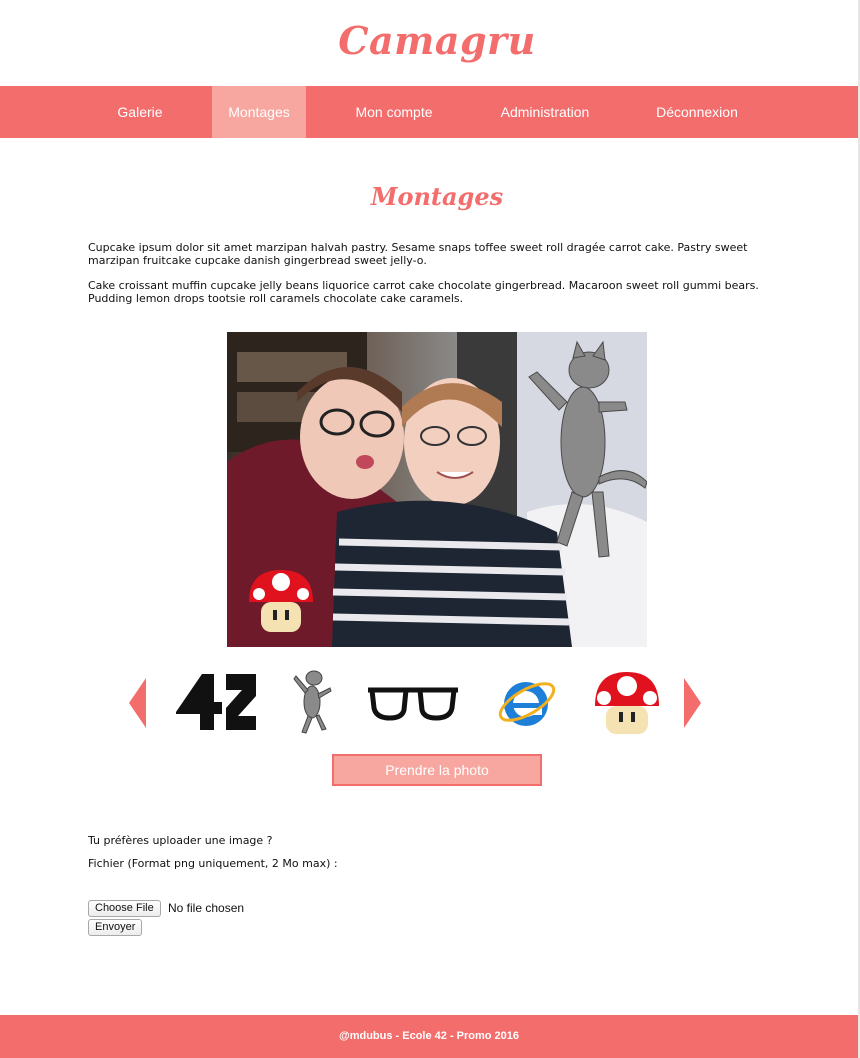 The height and width of the screenshot is (1058, 860). I want to click on filter-42-logo-icon, so click(215, 702).